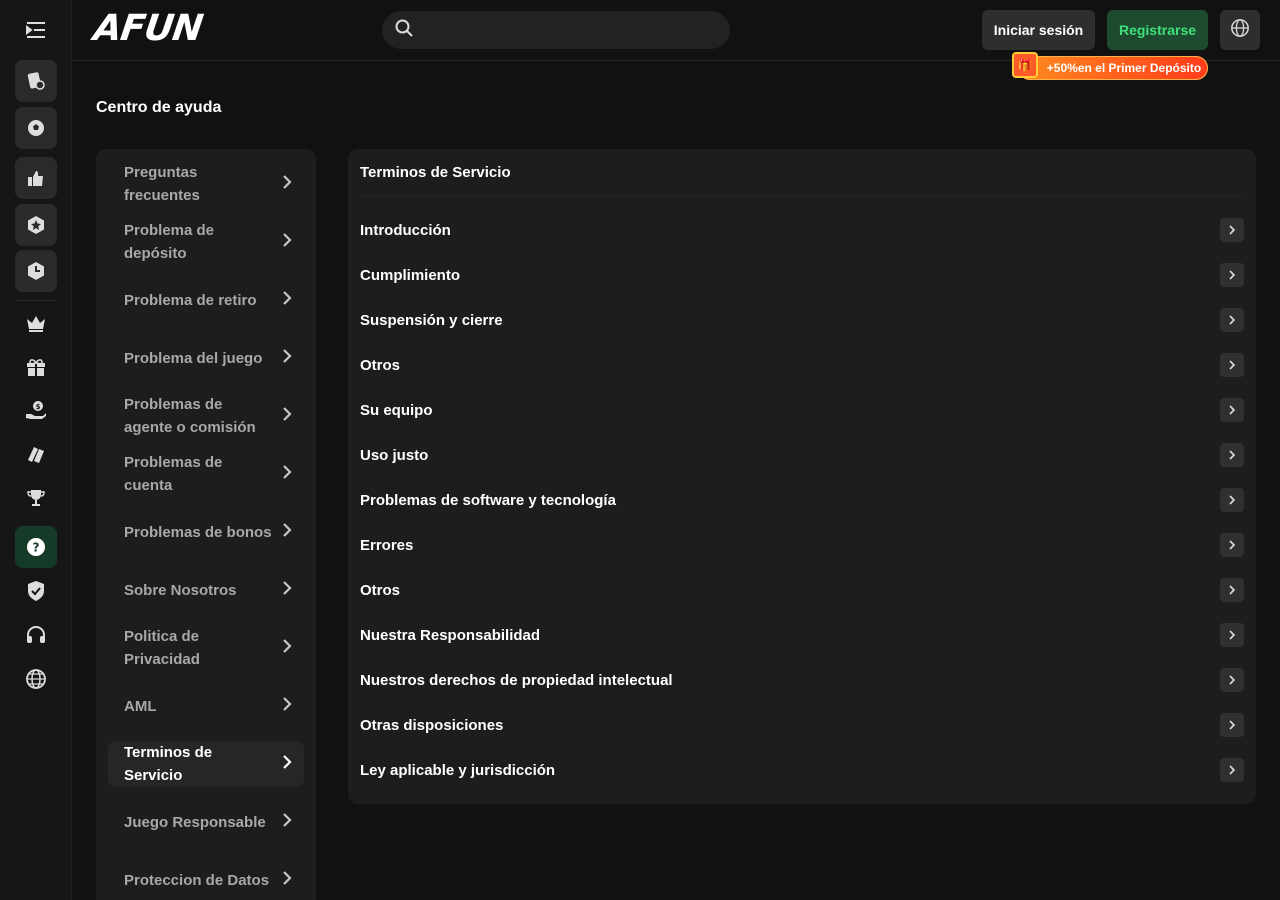 The image size is (1280, 900). What do you see at coordinates (802, 635) in the screenshot?
I see `section-row: Nuestra Responsabilidad` at bounding box center [802, 635].